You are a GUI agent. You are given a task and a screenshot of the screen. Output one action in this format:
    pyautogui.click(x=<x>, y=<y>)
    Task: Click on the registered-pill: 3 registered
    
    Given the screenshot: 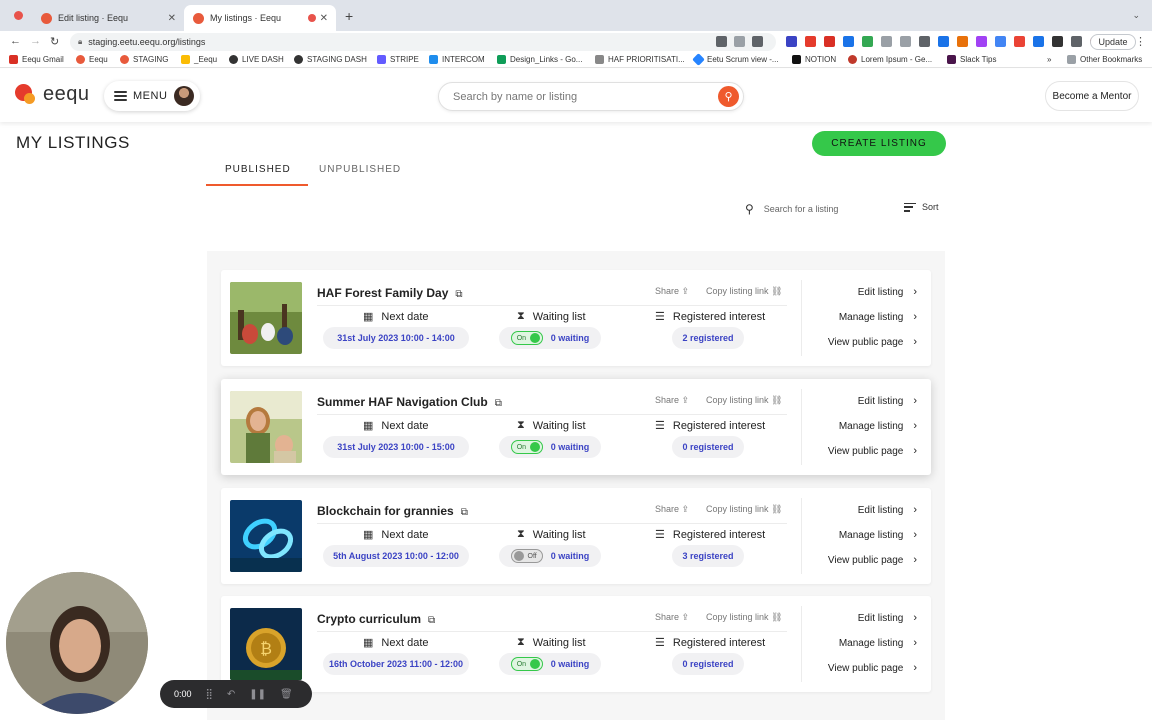 What is the action you would take?
    pyautogui.click(x=708, y=556)
    